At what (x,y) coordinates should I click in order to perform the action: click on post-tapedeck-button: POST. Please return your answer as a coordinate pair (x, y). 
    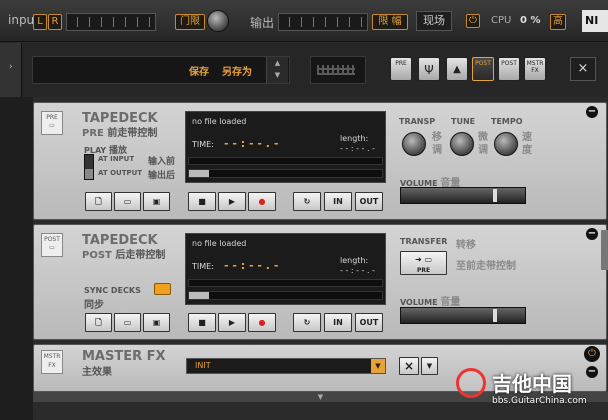
    Looking at the image, I should click on (509, 69).